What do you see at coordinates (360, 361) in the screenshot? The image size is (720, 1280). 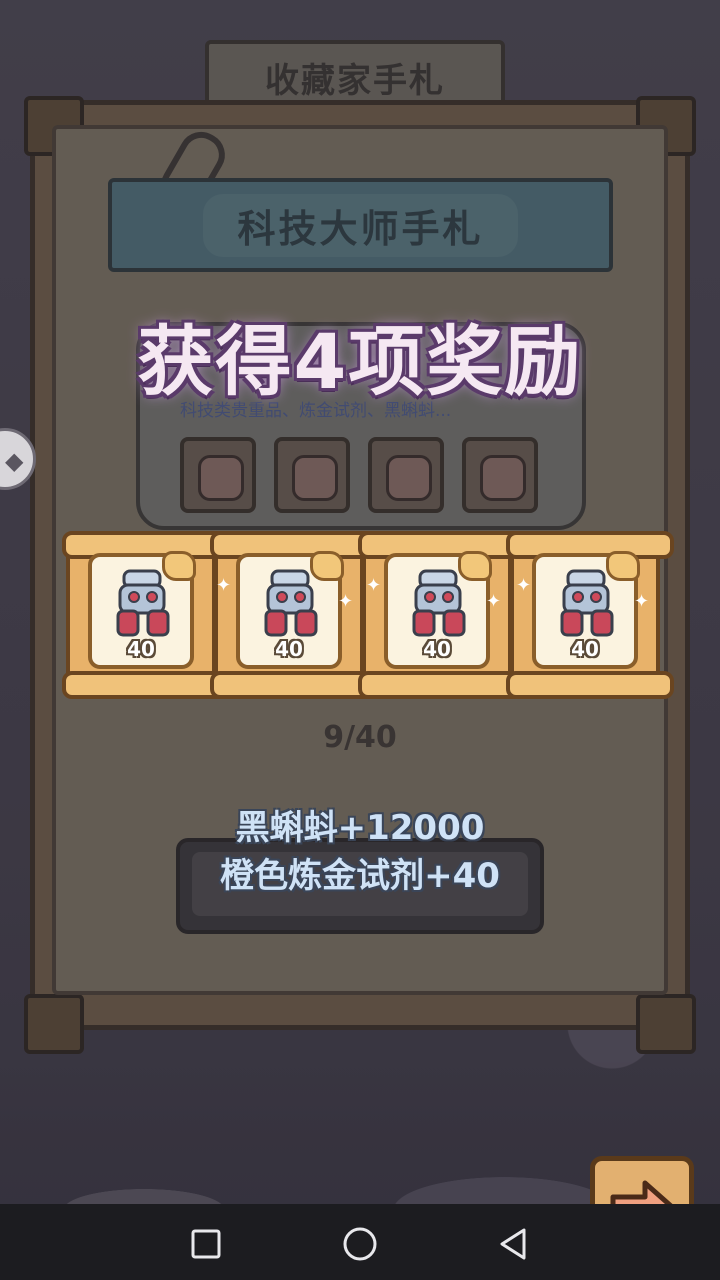 I see `reward-heading: 获得4项奖励` at bounding box center [360, 361].